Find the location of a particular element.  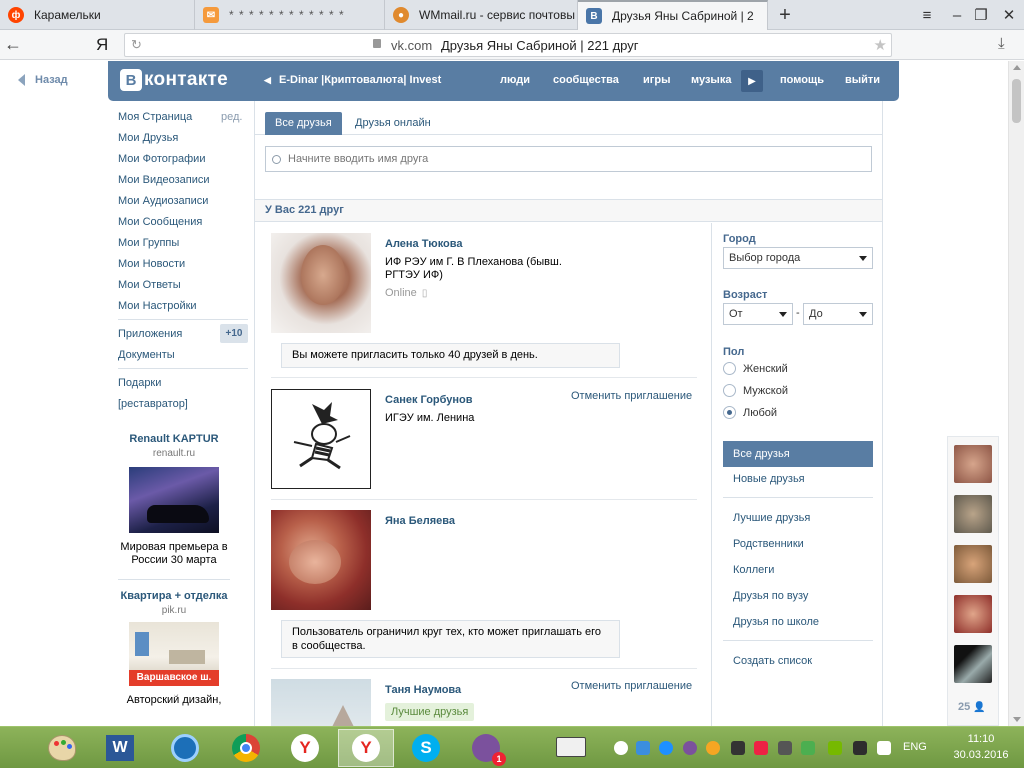

menu-settings: Мои Настройки is located at coordinates (157, 306).